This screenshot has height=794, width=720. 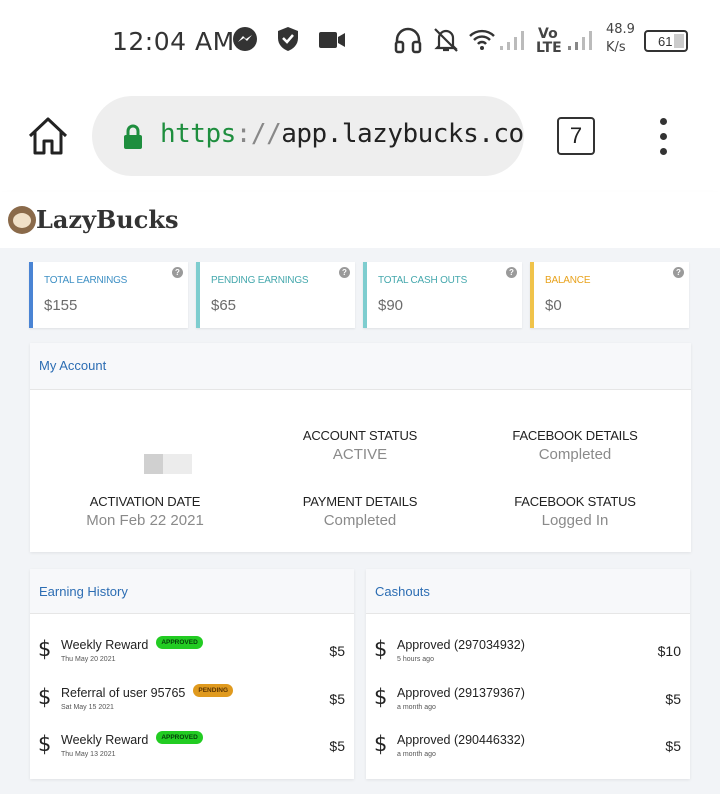 What do you see at coordinates (620, 29) in the screenshot?
I see `network-speed-value: 48.9` at bounding box center [620, 29].